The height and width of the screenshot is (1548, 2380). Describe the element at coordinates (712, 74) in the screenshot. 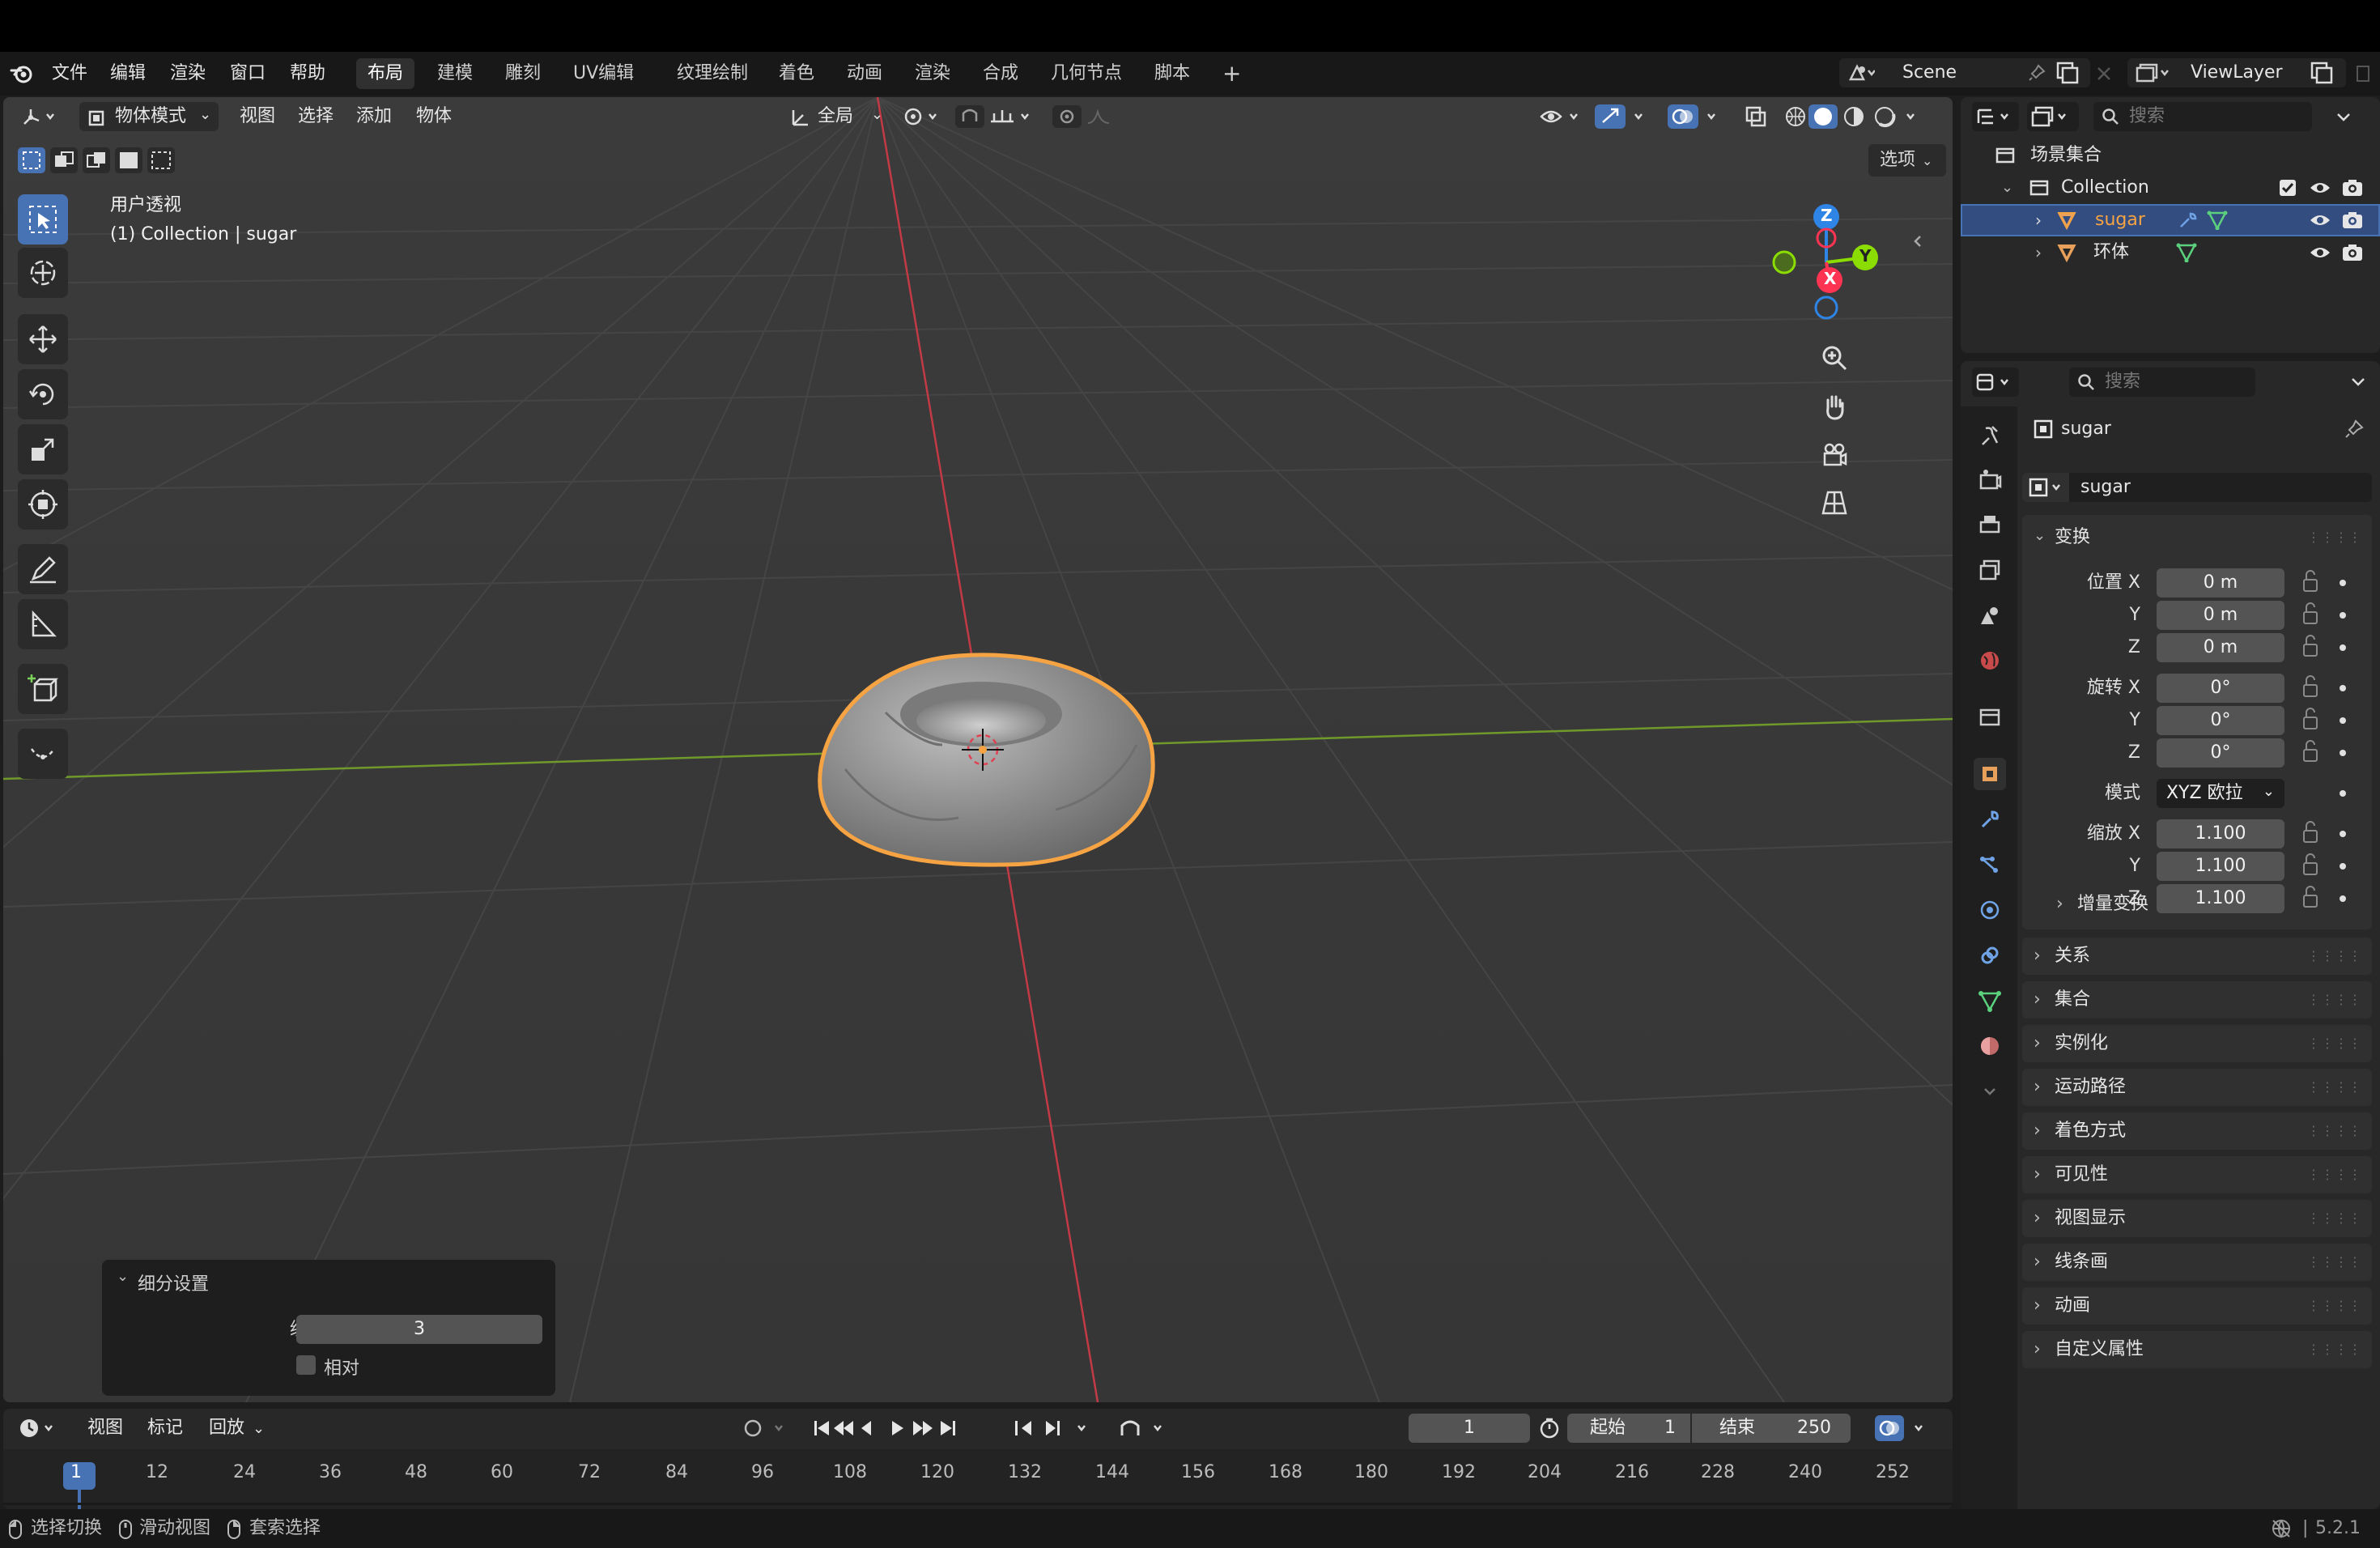

I see `tab-texture-paint: 纹理绘制` at that location.